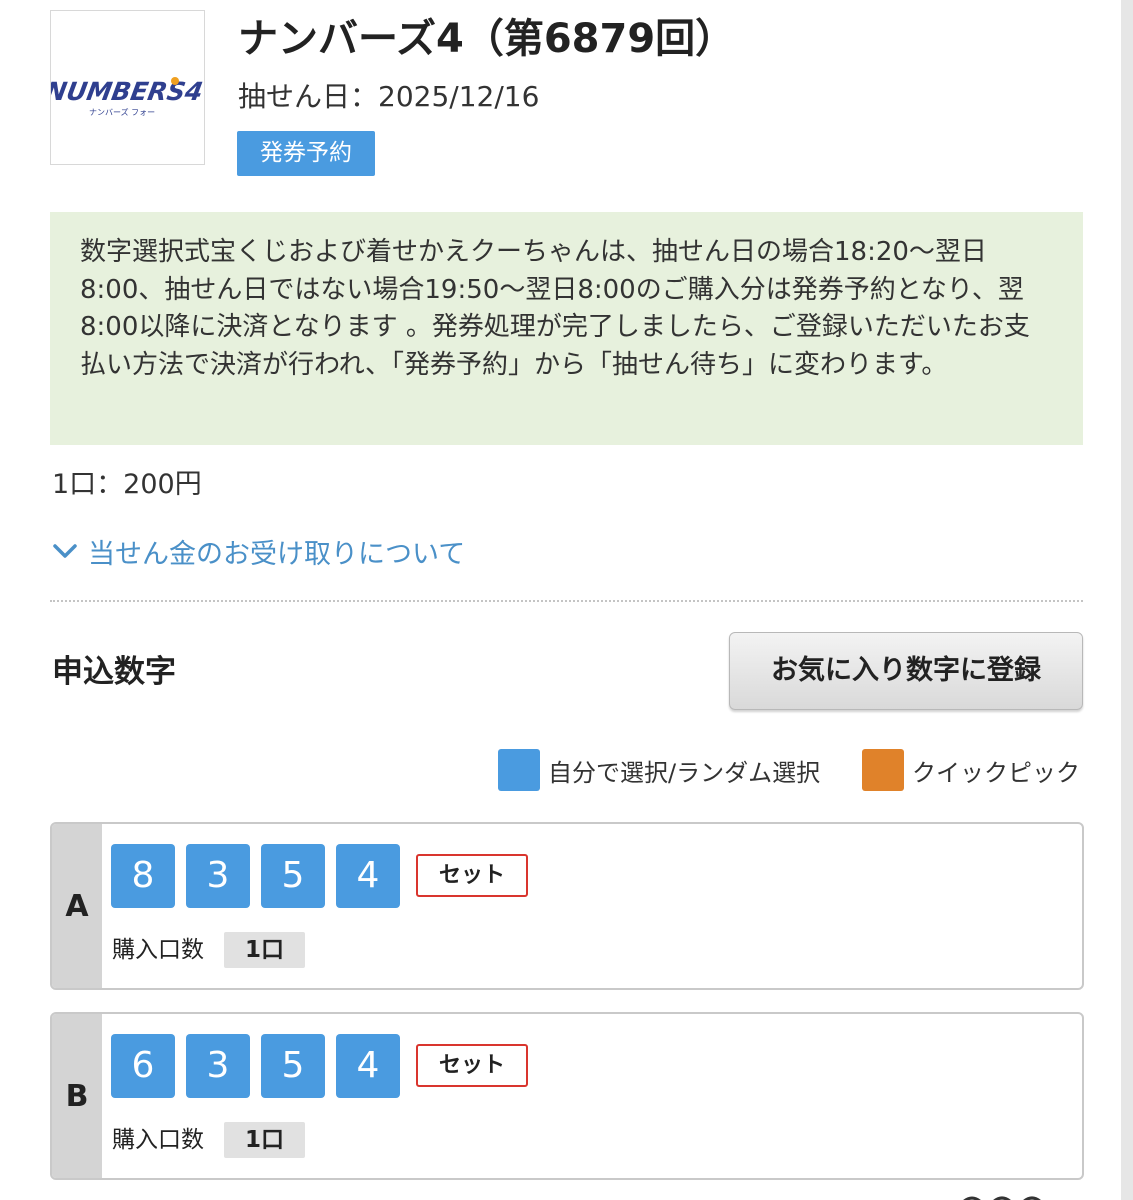  Describe the element at coordinates (567, 1096) in the screenshot. I see `ticket-row-b: B 6 3 5 4 セット 購入口数 1口` at that location.